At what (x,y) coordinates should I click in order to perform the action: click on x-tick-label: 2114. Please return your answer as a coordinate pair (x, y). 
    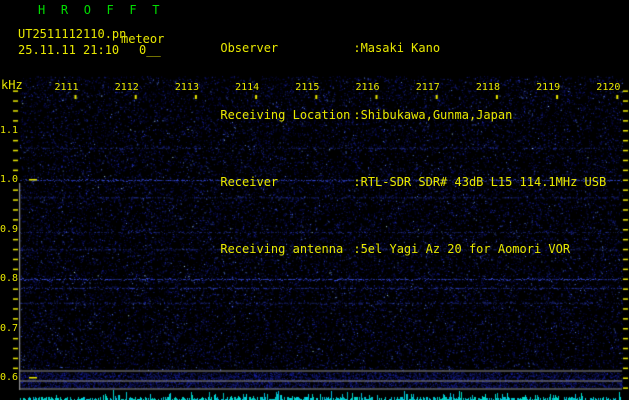
    Looking at the image, I should click on (247, 87).